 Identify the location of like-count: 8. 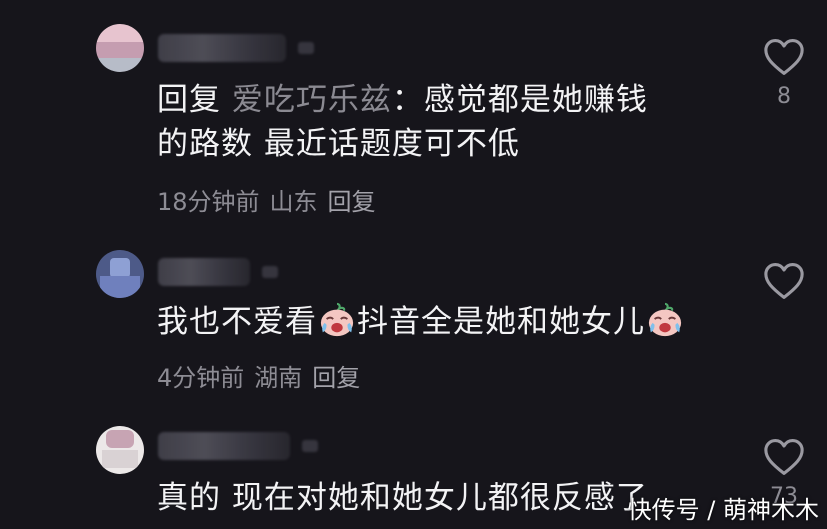
(784, 96).